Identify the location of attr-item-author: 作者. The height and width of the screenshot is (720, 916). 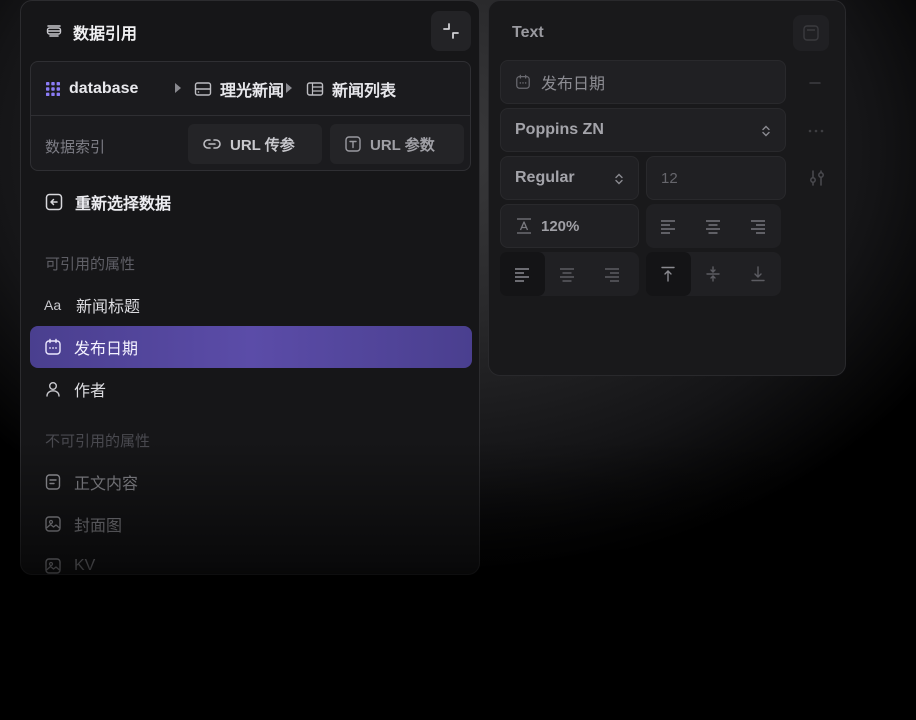
(251, 389).